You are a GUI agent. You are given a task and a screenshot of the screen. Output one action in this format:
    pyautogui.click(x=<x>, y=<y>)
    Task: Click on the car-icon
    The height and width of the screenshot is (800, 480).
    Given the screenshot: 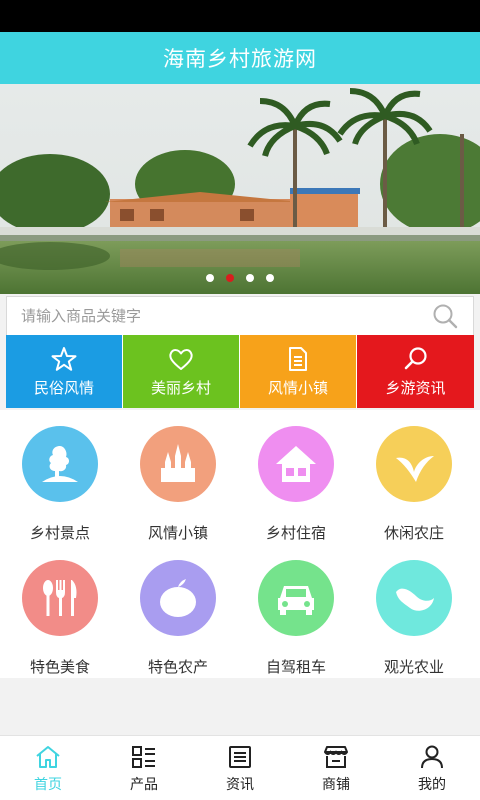 What is the action you would take?
    pyautogui.click(x=296, y=598)
    